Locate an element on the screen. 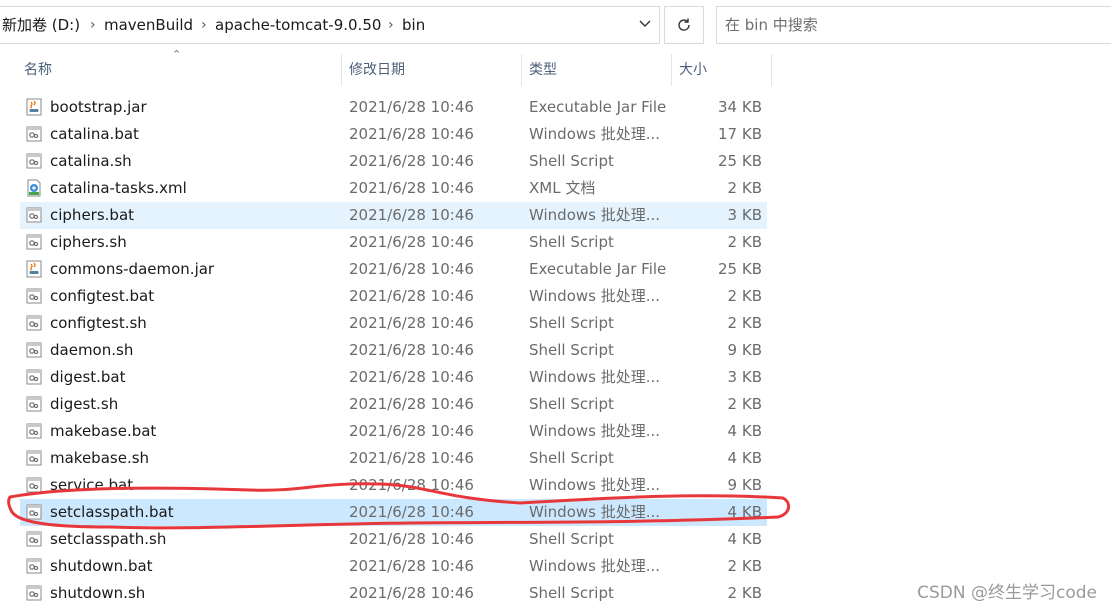 This screenshot has width=1111, height=611. file-name: shutdown.bat is located at coordinates (101, 566).